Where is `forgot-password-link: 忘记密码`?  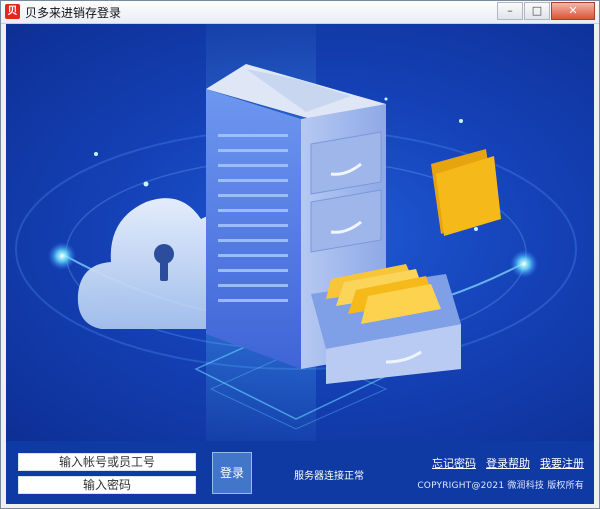
forgot-password-link: 忘记密码 is located at coordinates (454, 463).